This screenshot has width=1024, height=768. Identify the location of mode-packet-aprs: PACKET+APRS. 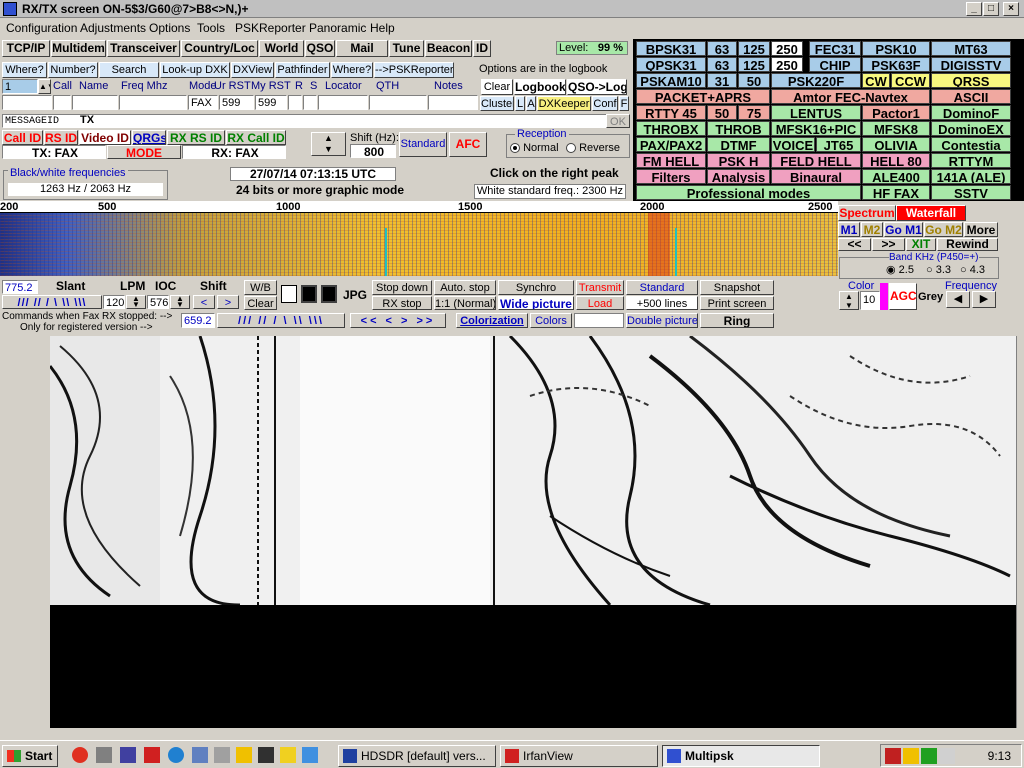
(703, 96).